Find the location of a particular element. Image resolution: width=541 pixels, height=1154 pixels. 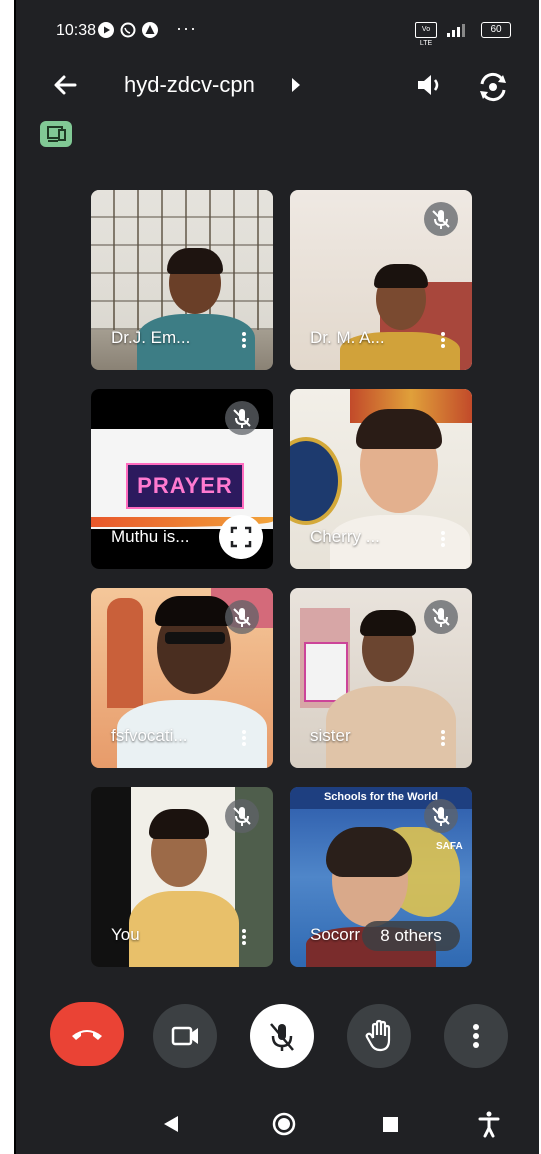

battery-indicator: 60 is located at coordinates (496, 30).